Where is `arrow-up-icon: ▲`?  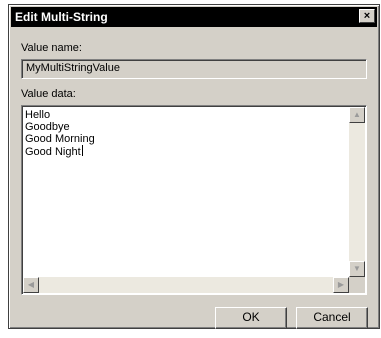 arrow-up-icon: ▲ is located at coordinates (357, 114).